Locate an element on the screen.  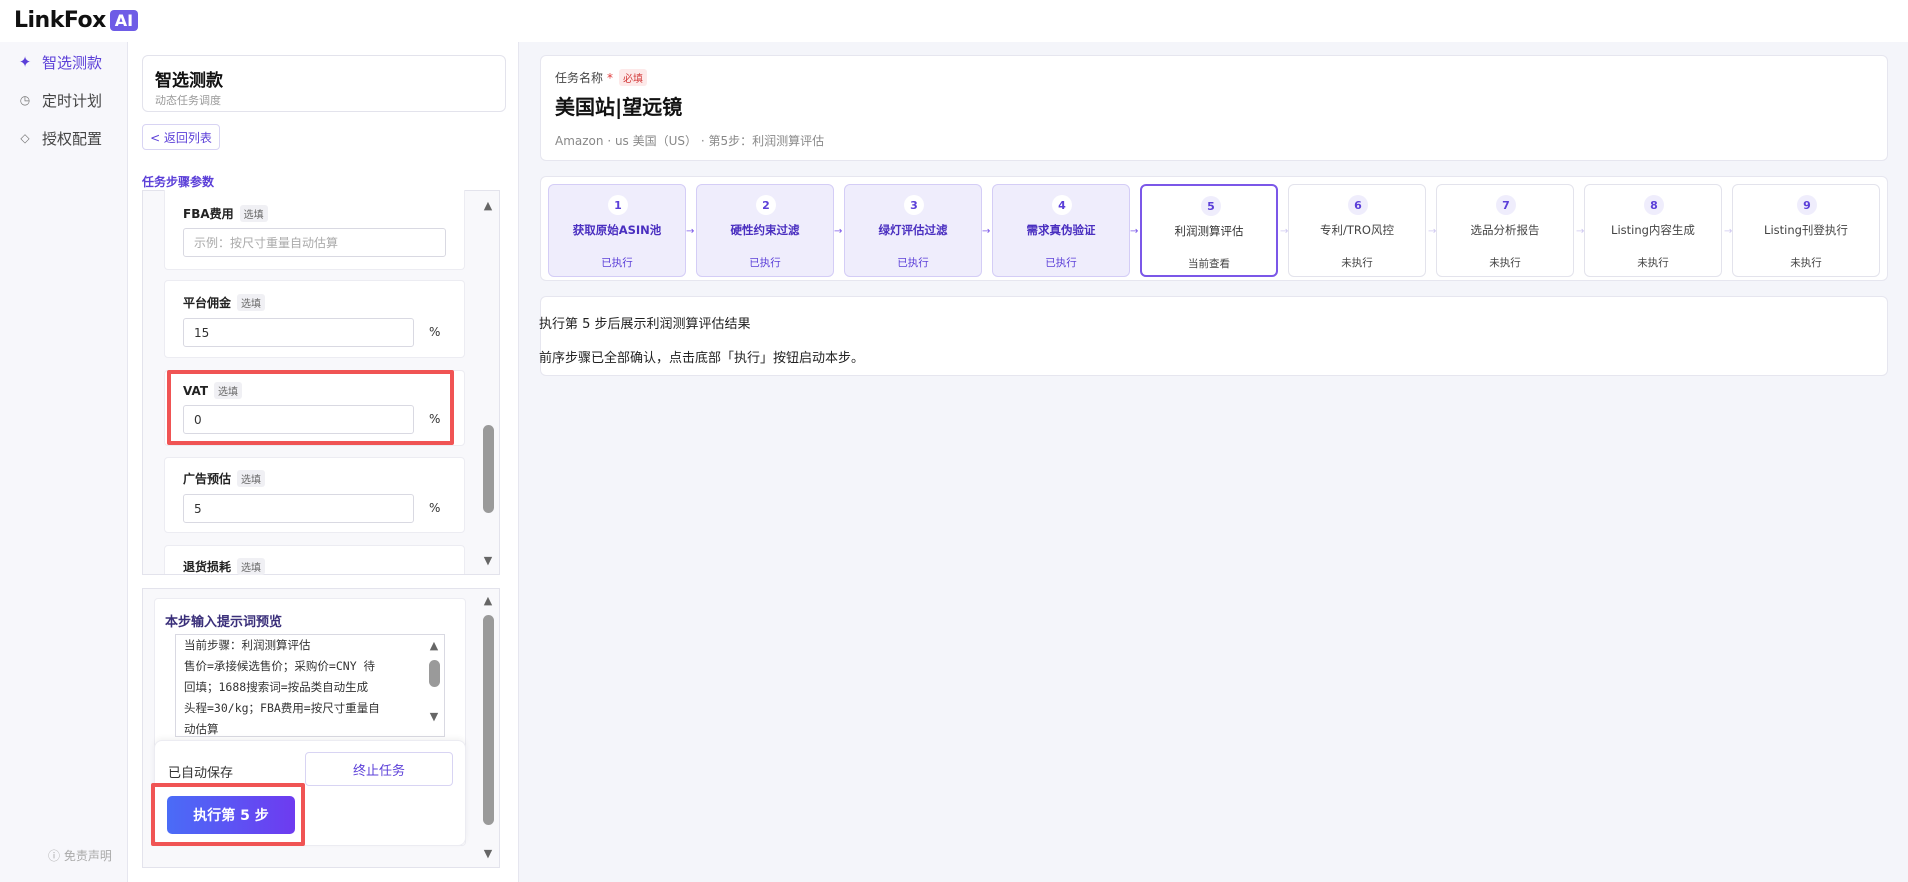
module-title: 智选测款 is located at coordinates (189, 81).